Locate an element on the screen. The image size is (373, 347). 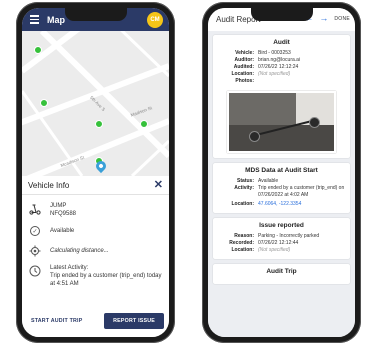
field-value: 07/26/22 12:12:44 is located at coordinates (278, 243).